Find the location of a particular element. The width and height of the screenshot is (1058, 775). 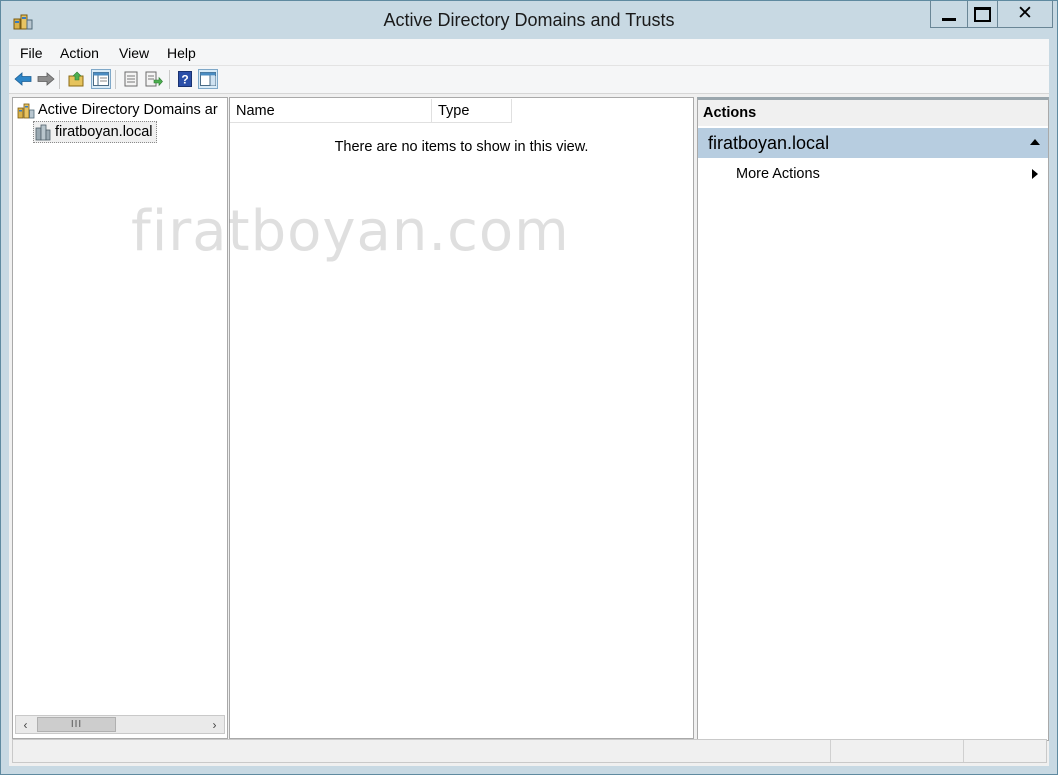

tree-root-node: Active Directory Domains ar is located at coordinates (122, 110).